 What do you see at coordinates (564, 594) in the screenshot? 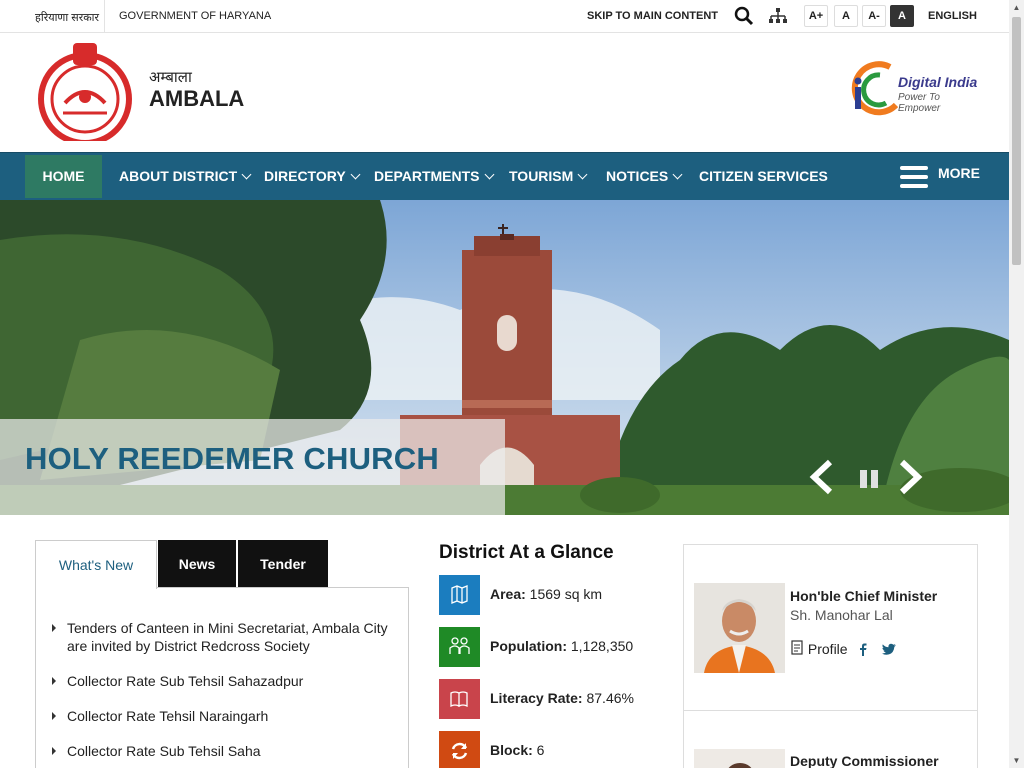
I see `stat-value: 1569 sq km` at bounding box center [564, 594].